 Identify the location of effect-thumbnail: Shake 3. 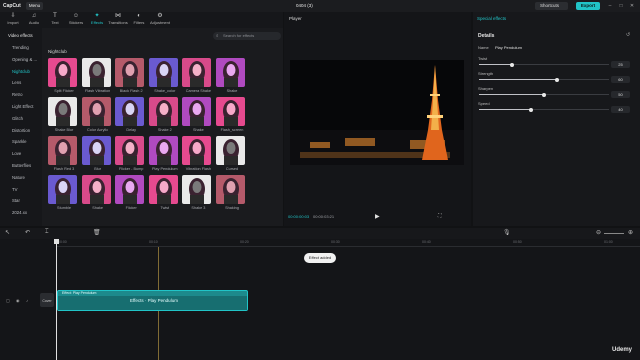
(197, 192).